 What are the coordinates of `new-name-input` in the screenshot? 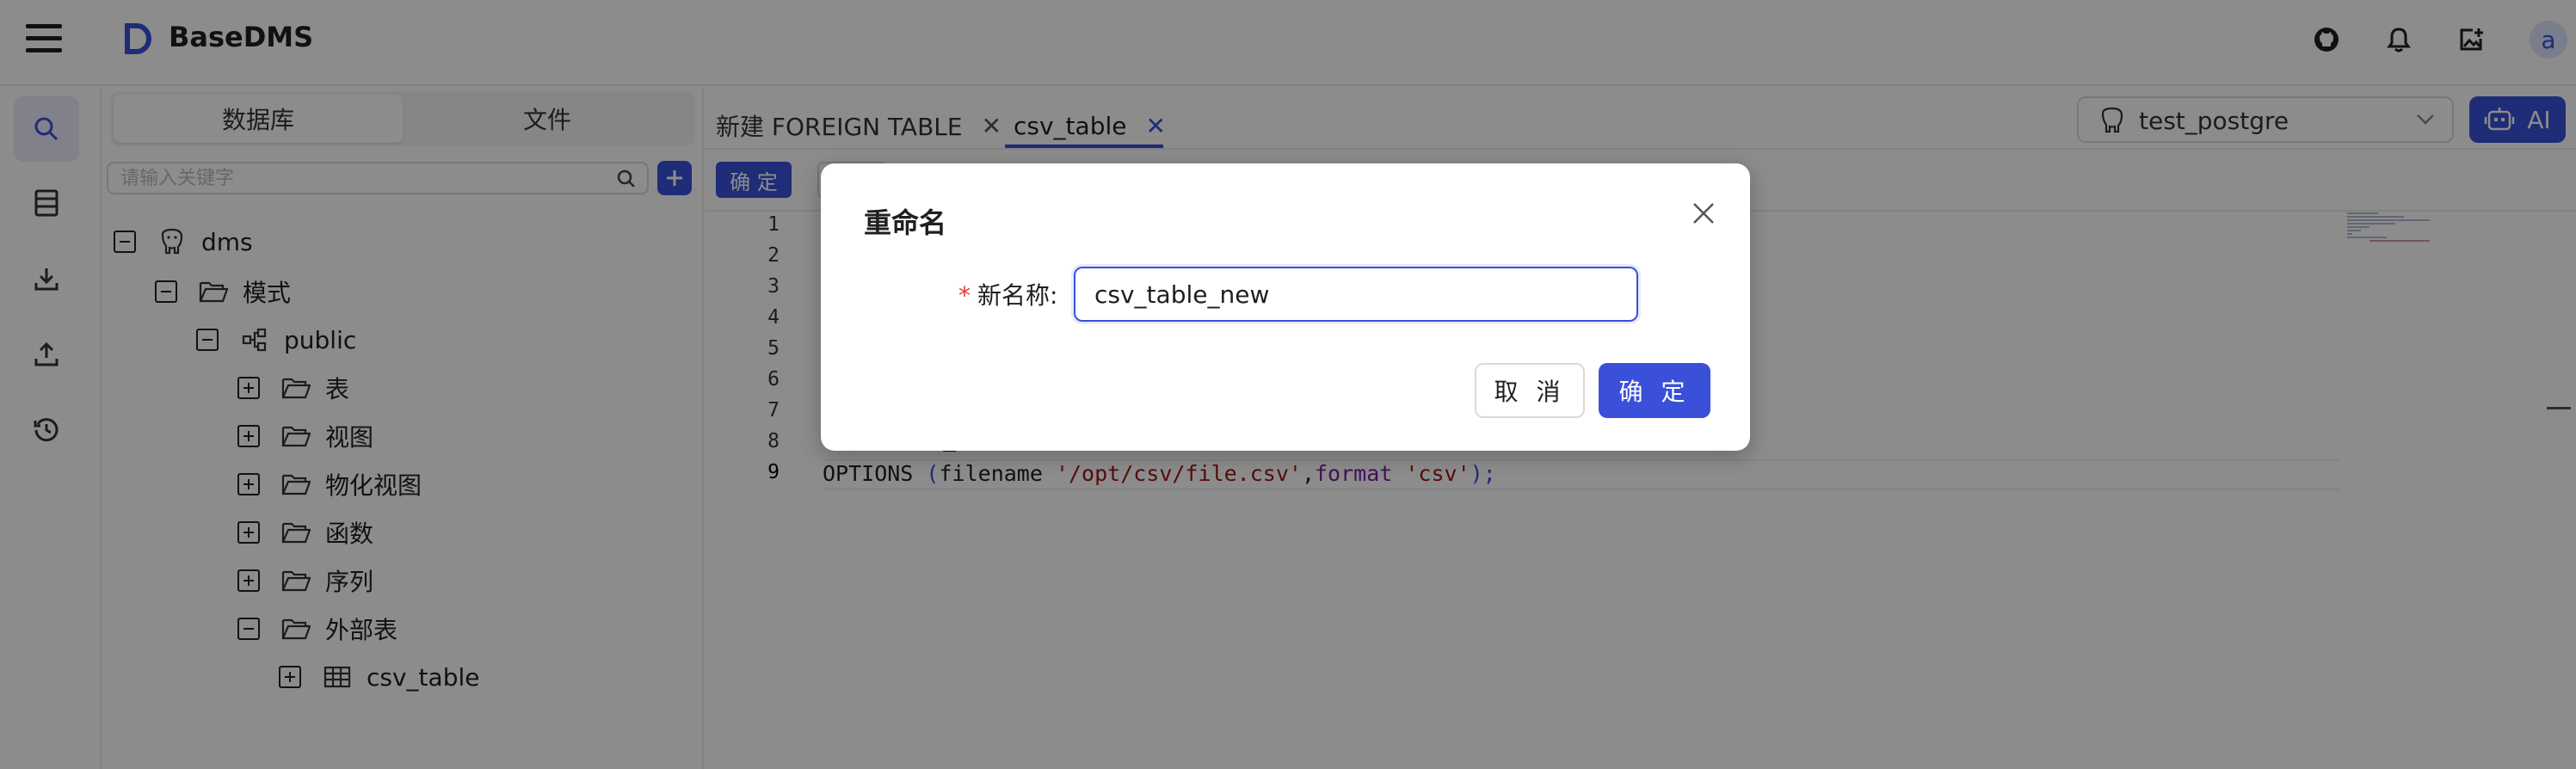 It's located at (1356, 294).